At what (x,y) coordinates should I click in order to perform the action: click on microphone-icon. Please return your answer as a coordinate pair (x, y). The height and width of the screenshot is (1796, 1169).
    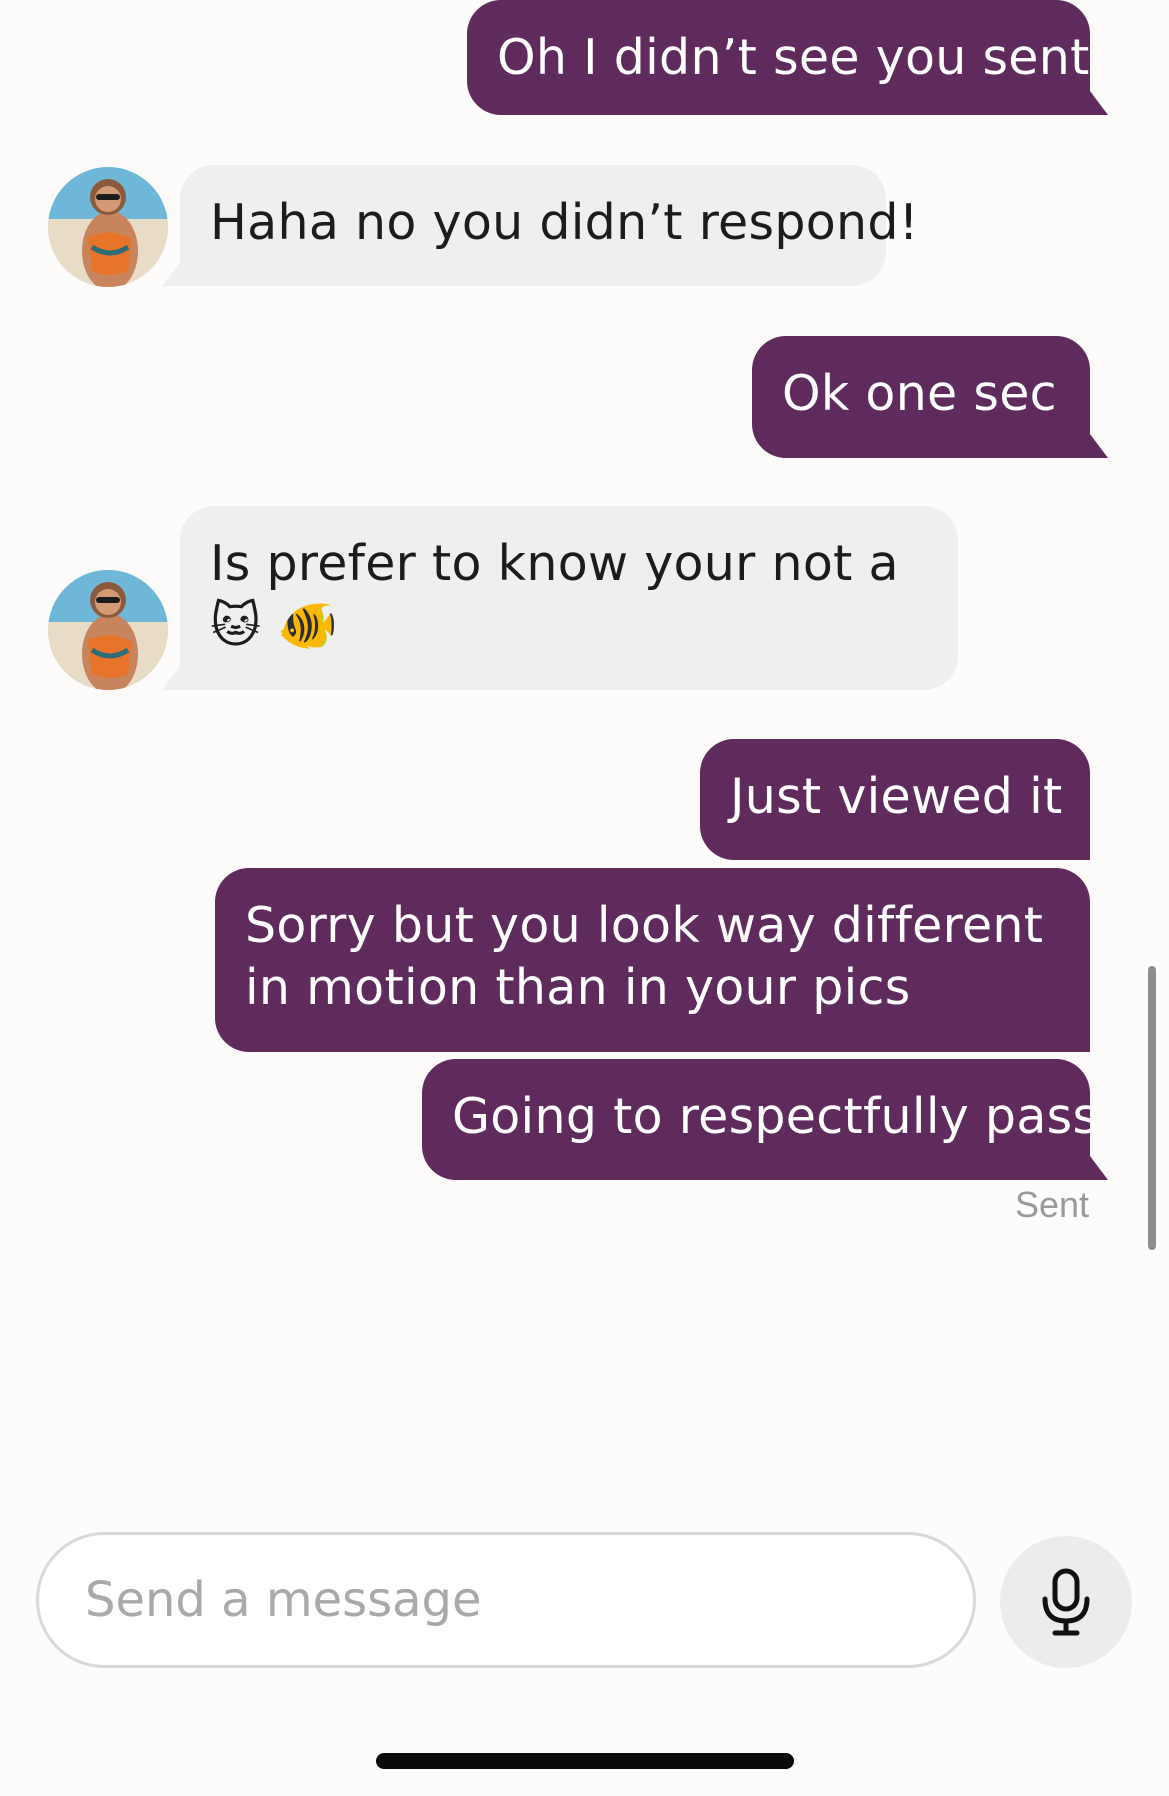
    Looking at the image, I should click on (1066, 1602).